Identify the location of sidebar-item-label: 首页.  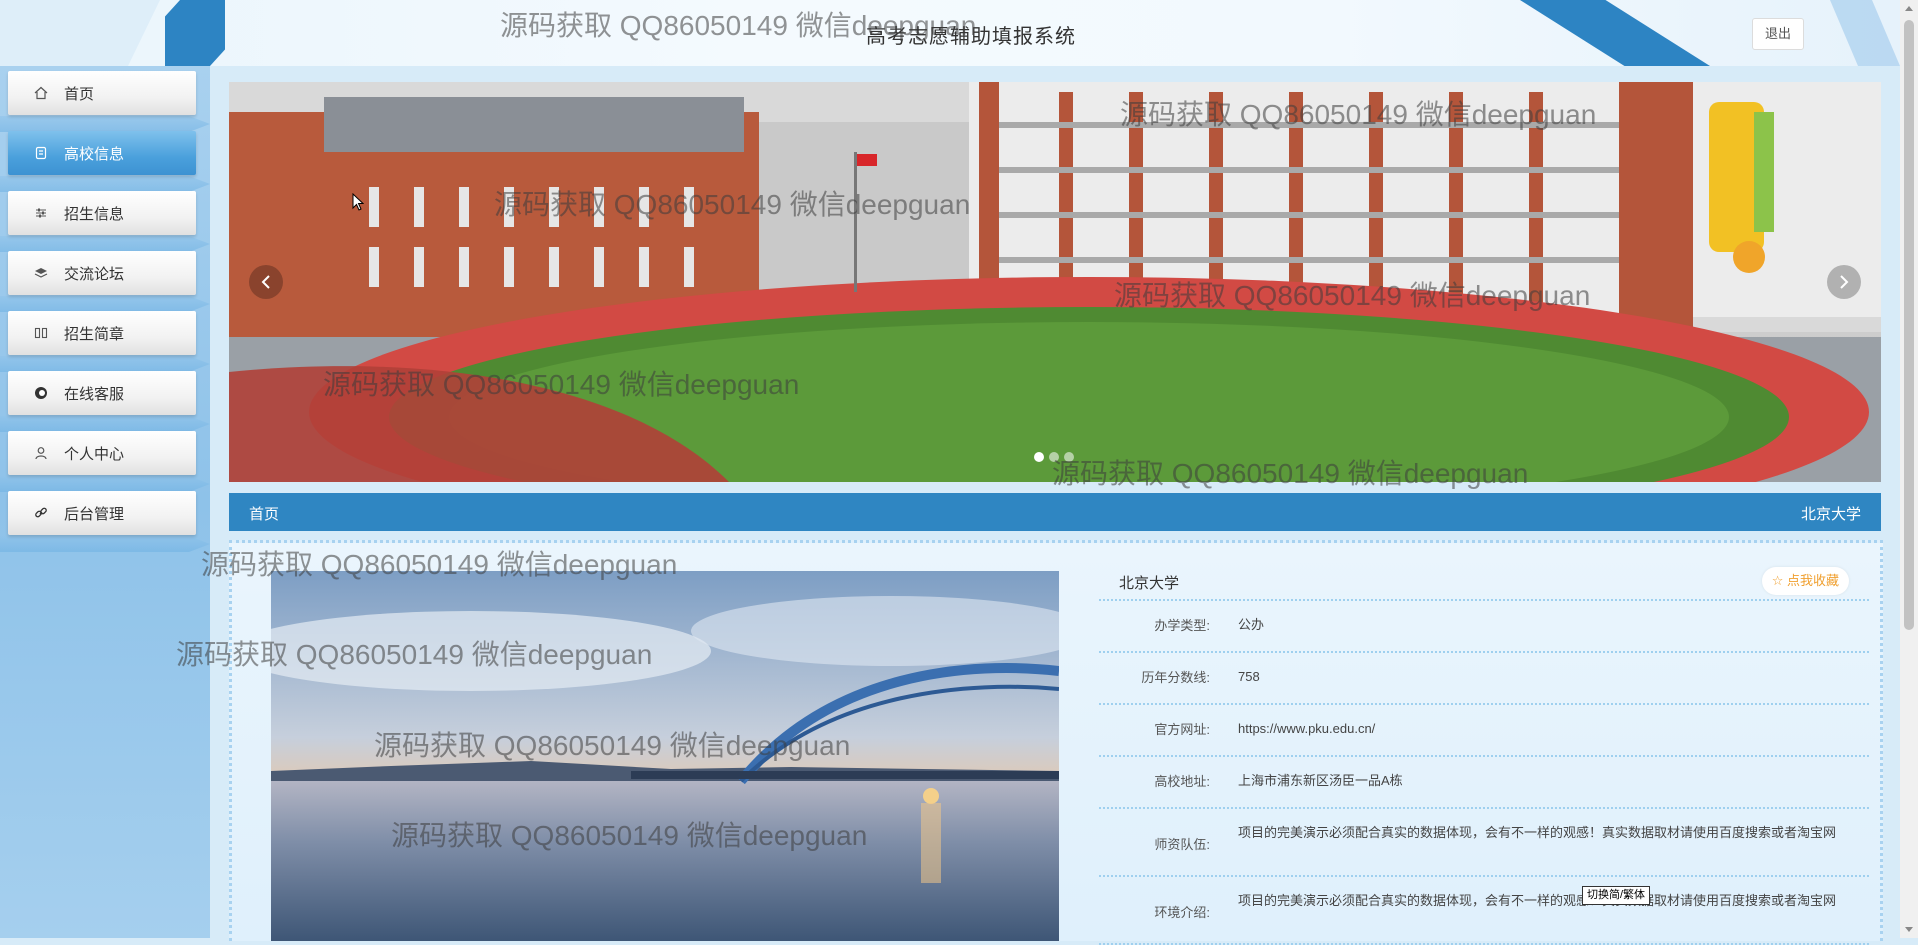
(79, 94).